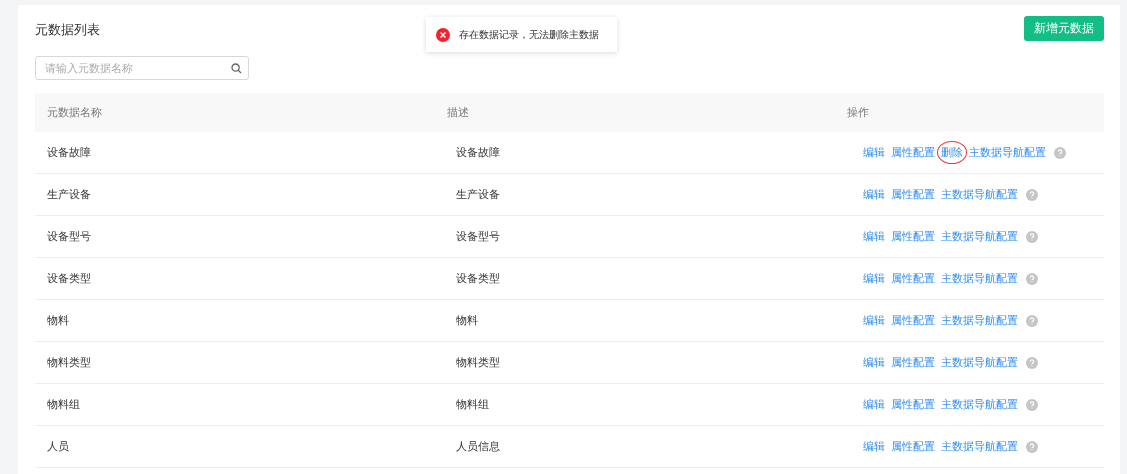  What do you see at coordinates (236, 68) in the screenshot?
I see `search-icon` at bounding box center [236, 68].